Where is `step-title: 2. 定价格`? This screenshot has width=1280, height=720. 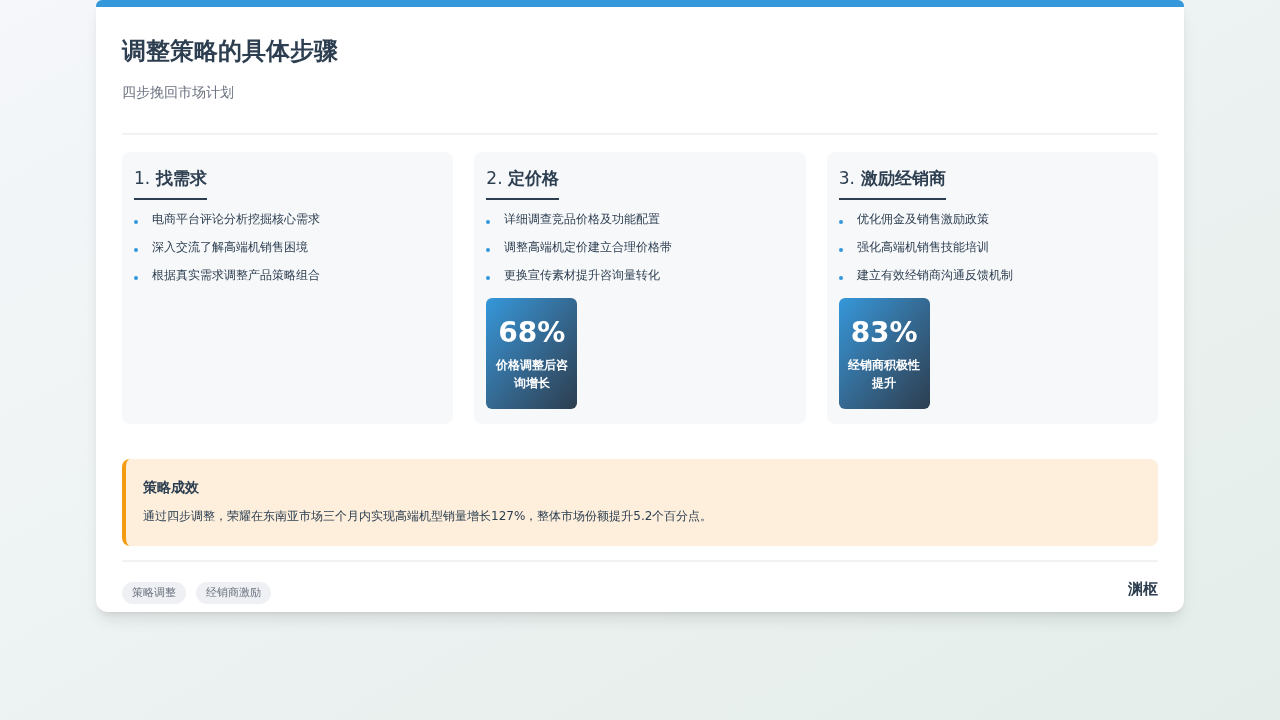
step-title: 2. 定价格 is located at coordinates (523, 178).